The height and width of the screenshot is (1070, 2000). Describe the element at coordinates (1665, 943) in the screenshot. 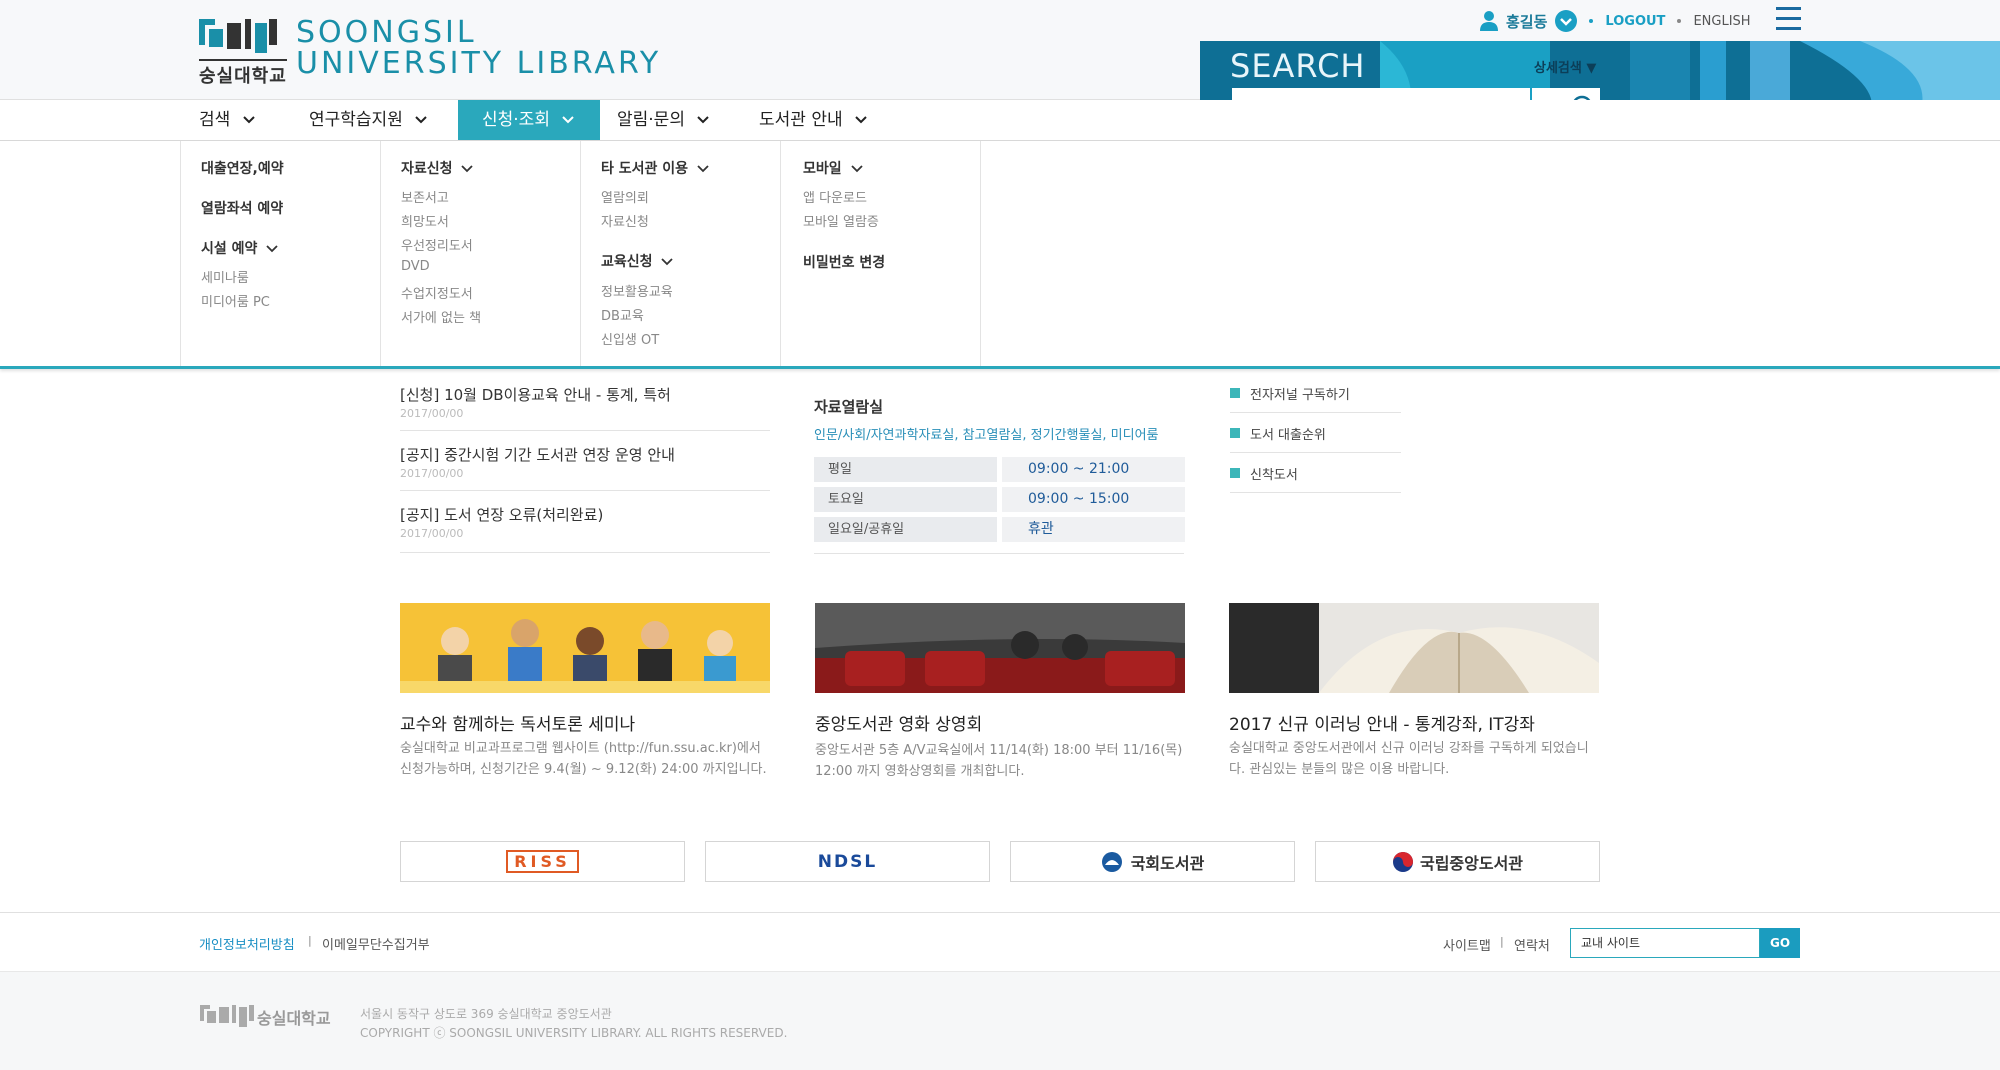

I see `campus-site-select: 교내 사이트` at that location.